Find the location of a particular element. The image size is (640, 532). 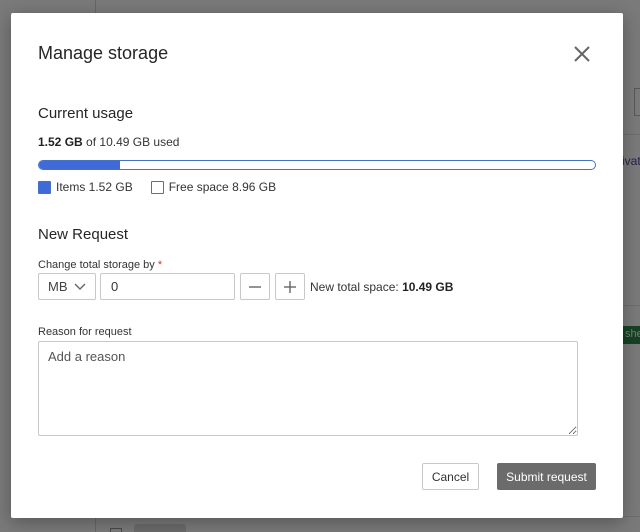

cancel-button: Cancel is located at coordinates (450, 476).